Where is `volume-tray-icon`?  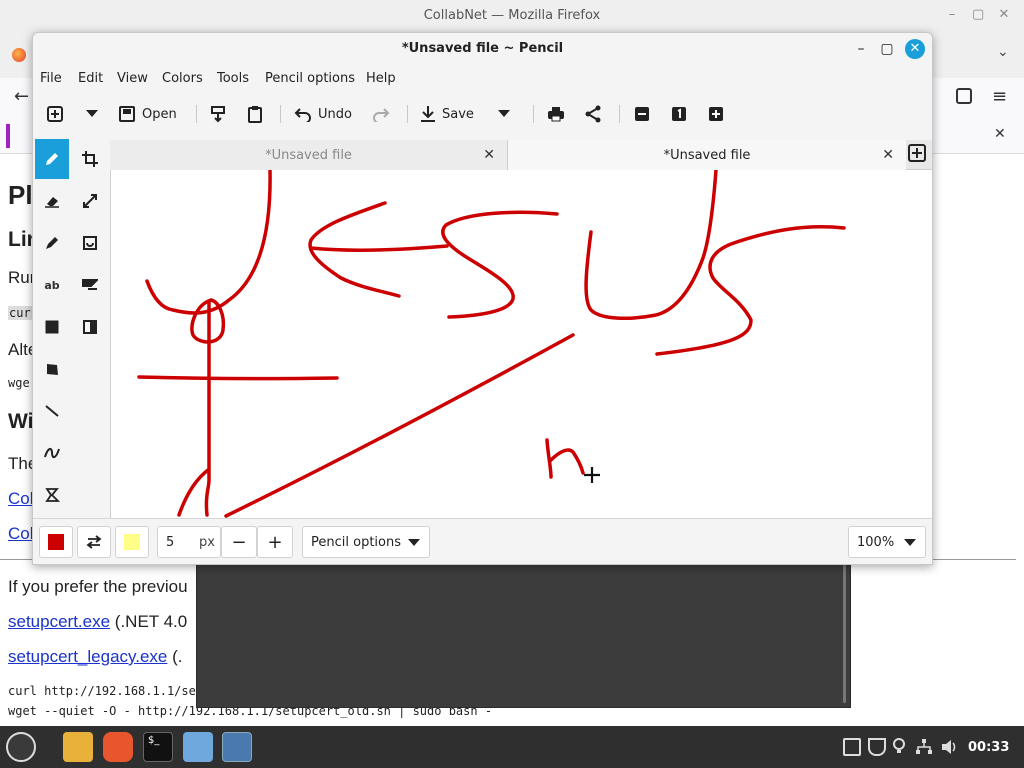 volume-tray-icon is located at coordinates (949, 747).